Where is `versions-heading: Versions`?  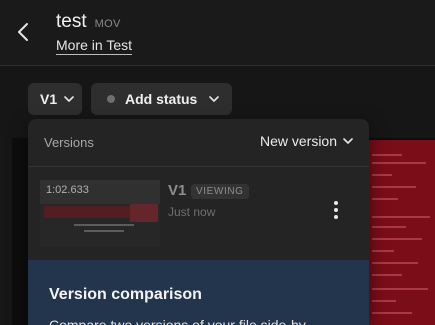 versions-heading: Versions is located at coordinates (69, 142).